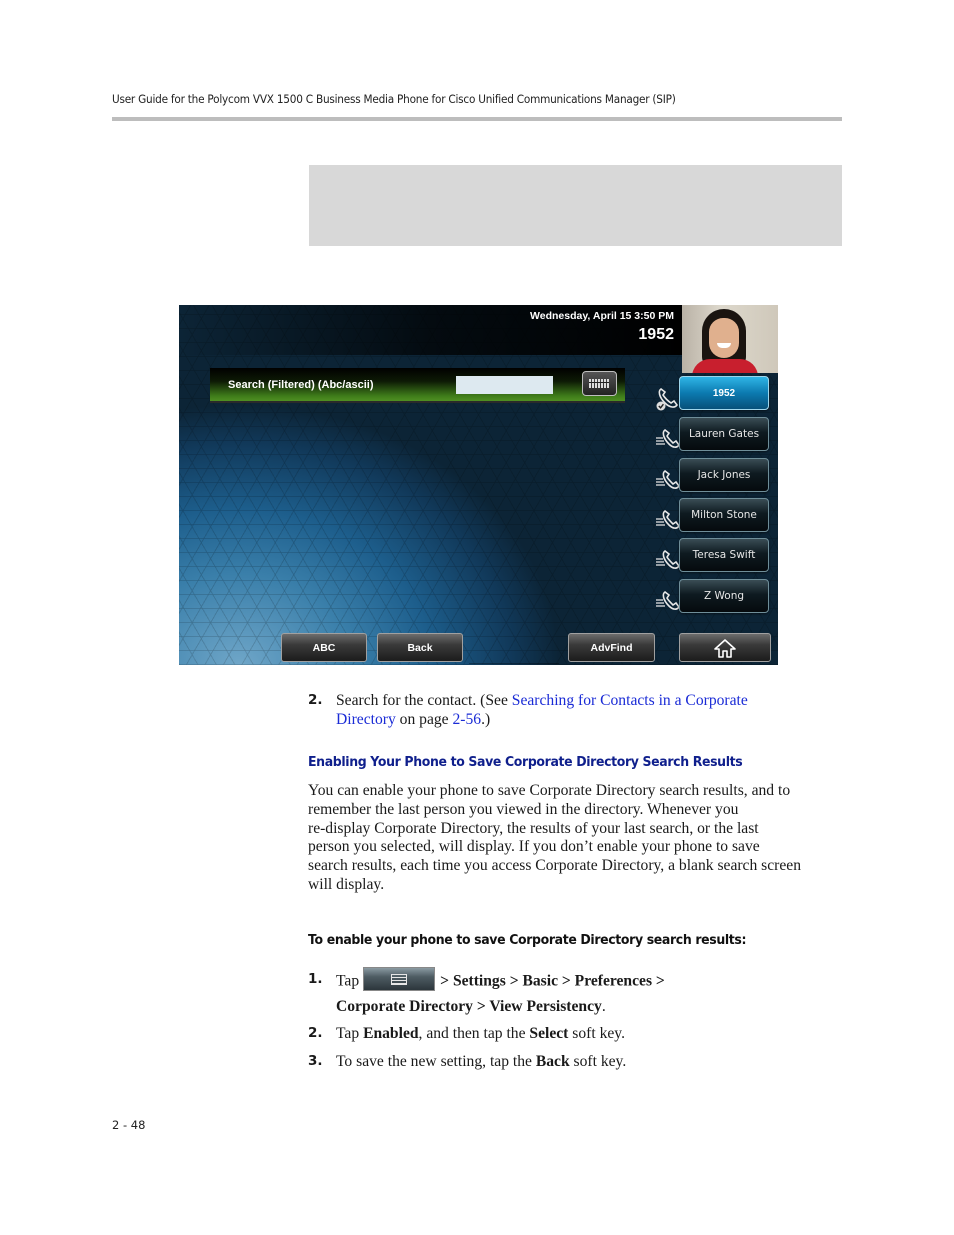 The height and width of the screenshot is (1235, 954). Describe the element at coordinates (599, 383) in the screenshot. I see `keyboard-icon` at that location.